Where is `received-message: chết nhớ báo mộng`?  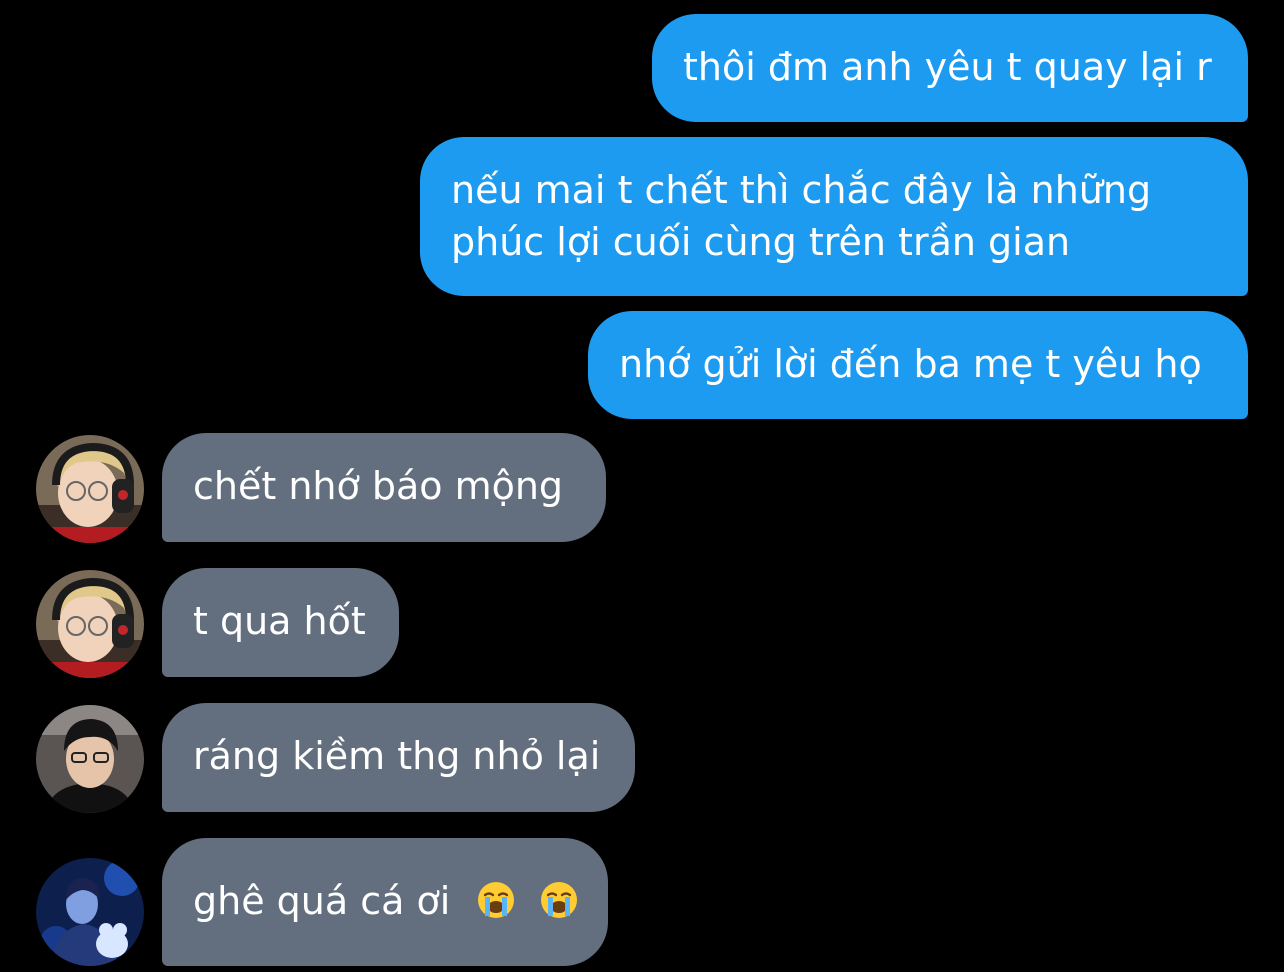 received-message: chết nhớ báo mộng is located at coordinates (384, 487).